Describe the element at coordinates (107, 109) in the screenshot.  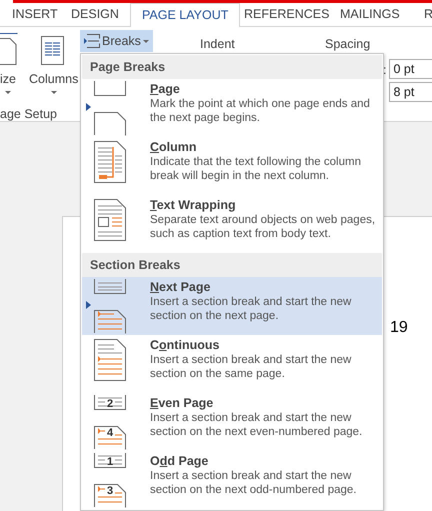
I see `page-break-icon` at that location.